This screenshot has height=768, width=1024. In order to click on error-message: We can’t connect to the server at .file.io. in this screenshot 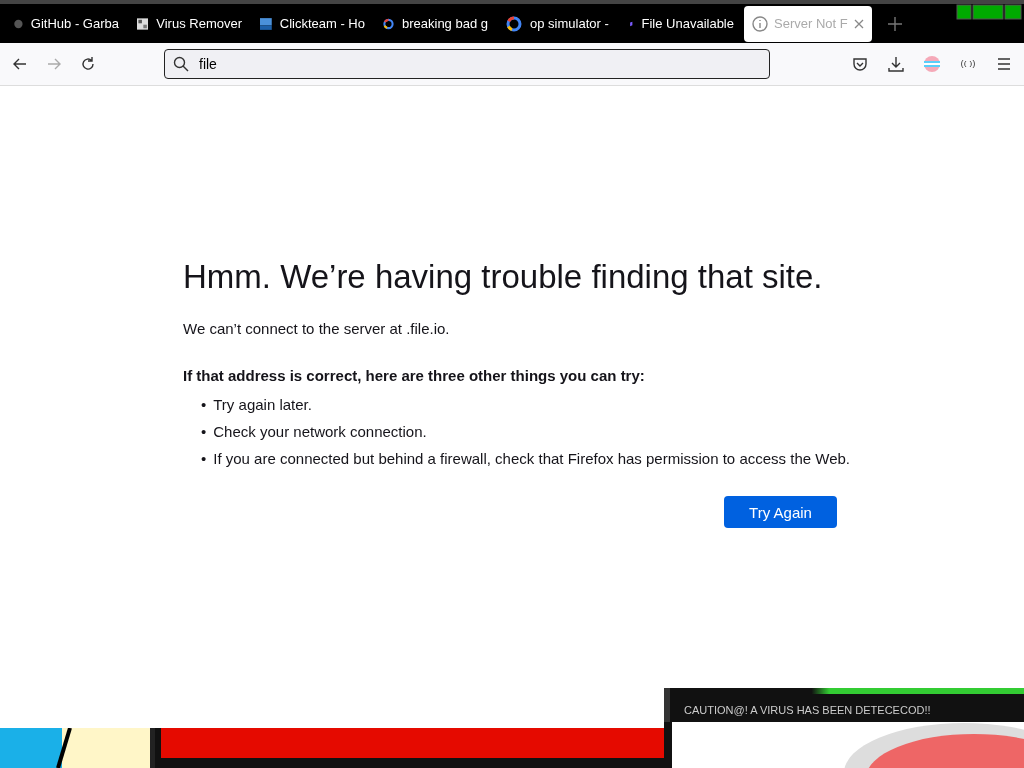, I will do `click(317, 328)`.